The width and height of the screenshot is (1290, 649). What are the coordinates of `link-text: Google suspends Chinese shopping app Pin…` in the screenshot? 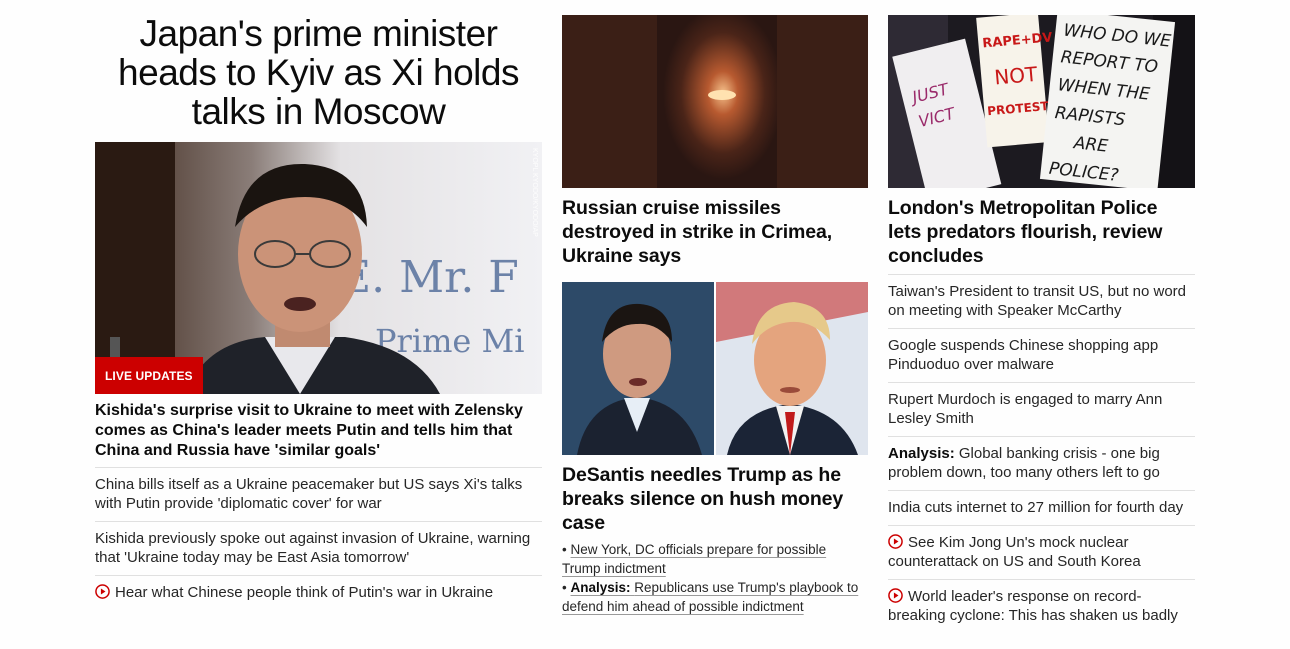 It's located at (1023, 355).